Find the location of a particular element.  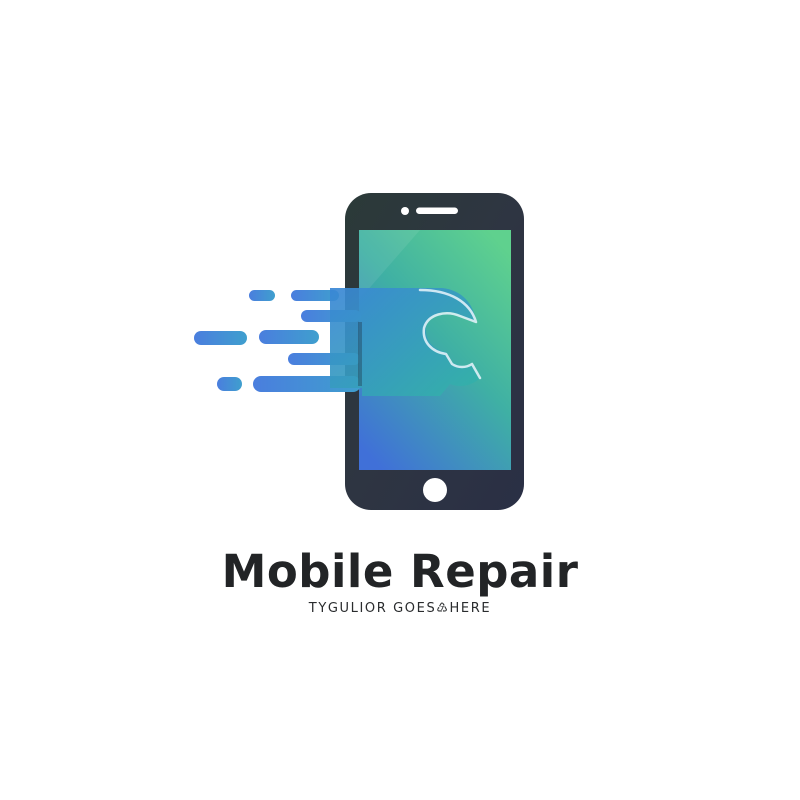

tagline: TYGULIOR GOES♹HERE is located at coordinates (400, 608).